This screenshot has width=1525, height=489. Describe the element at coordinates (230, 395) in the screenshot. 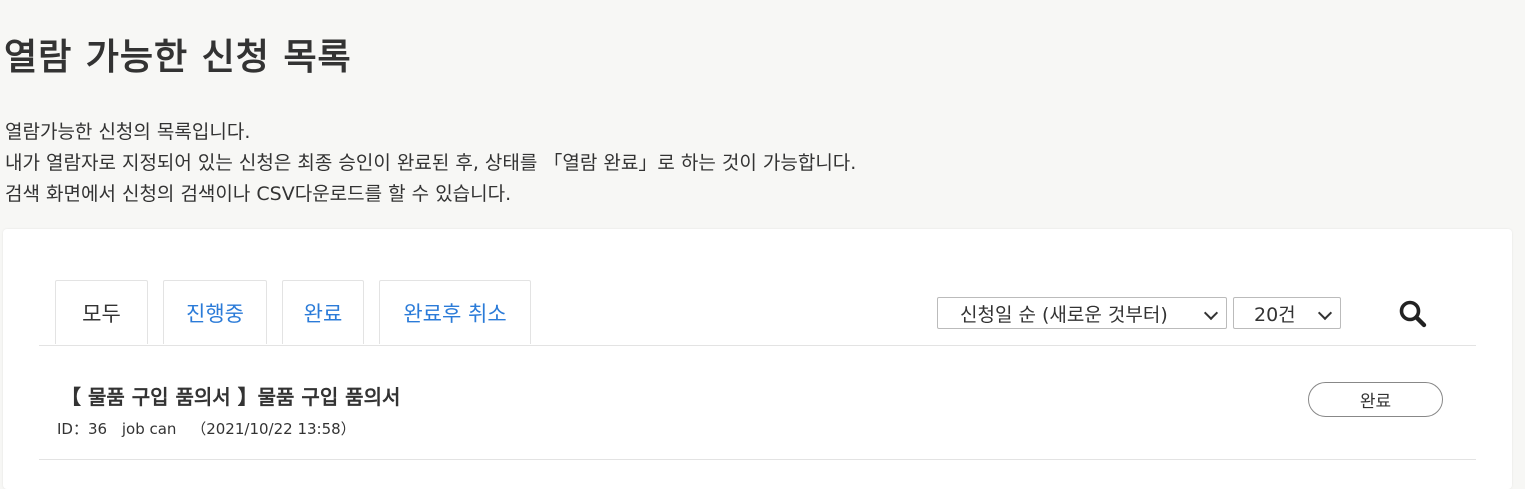

I see `item-title: 【 물품 구입 품의서 】물품 구입 품의서` at that location.